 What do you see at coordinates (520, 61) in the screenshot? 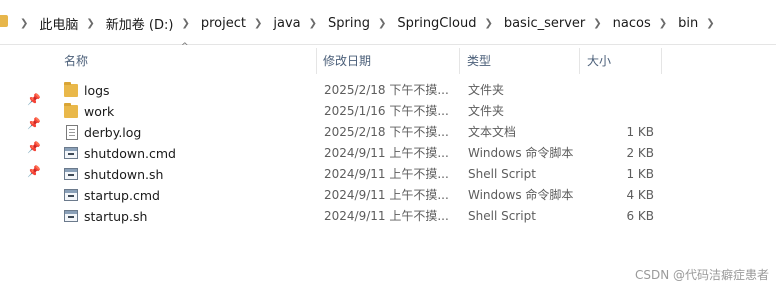
I see `column-header-type: 类型` at bounding box center [520, 61].